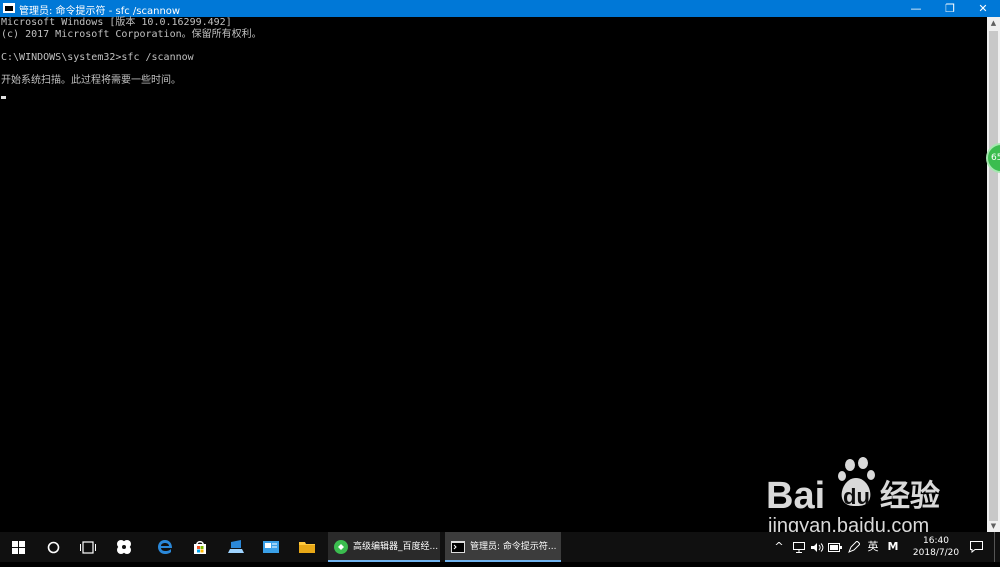 The width and height of the screenshot is (1000, 567). What do you see at coordinates (854, 547) in the screenshot?
I see `pen-workspace-icon` at bounding box center [854, 547].